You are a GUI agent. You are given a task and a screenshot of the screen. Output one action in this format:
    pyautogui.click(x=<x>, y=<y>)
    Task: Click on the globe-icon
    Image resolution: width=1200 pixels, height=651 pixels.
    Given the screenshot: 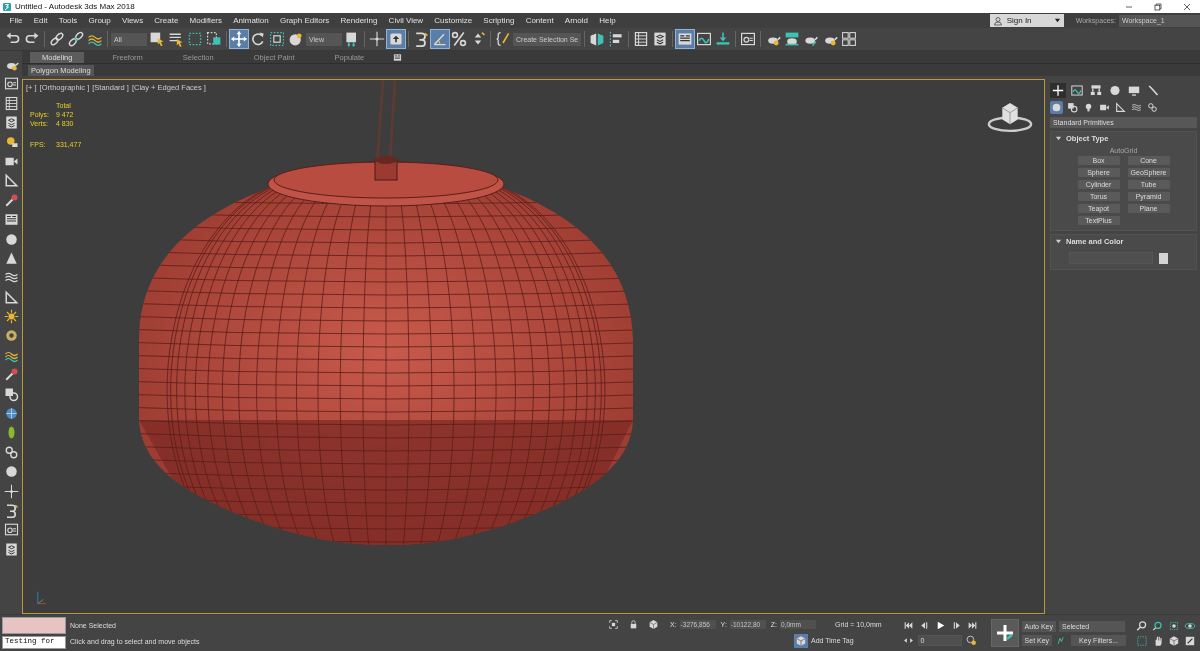 What is the action you would take?
    pyautogui.click(x=11, y=414)
    